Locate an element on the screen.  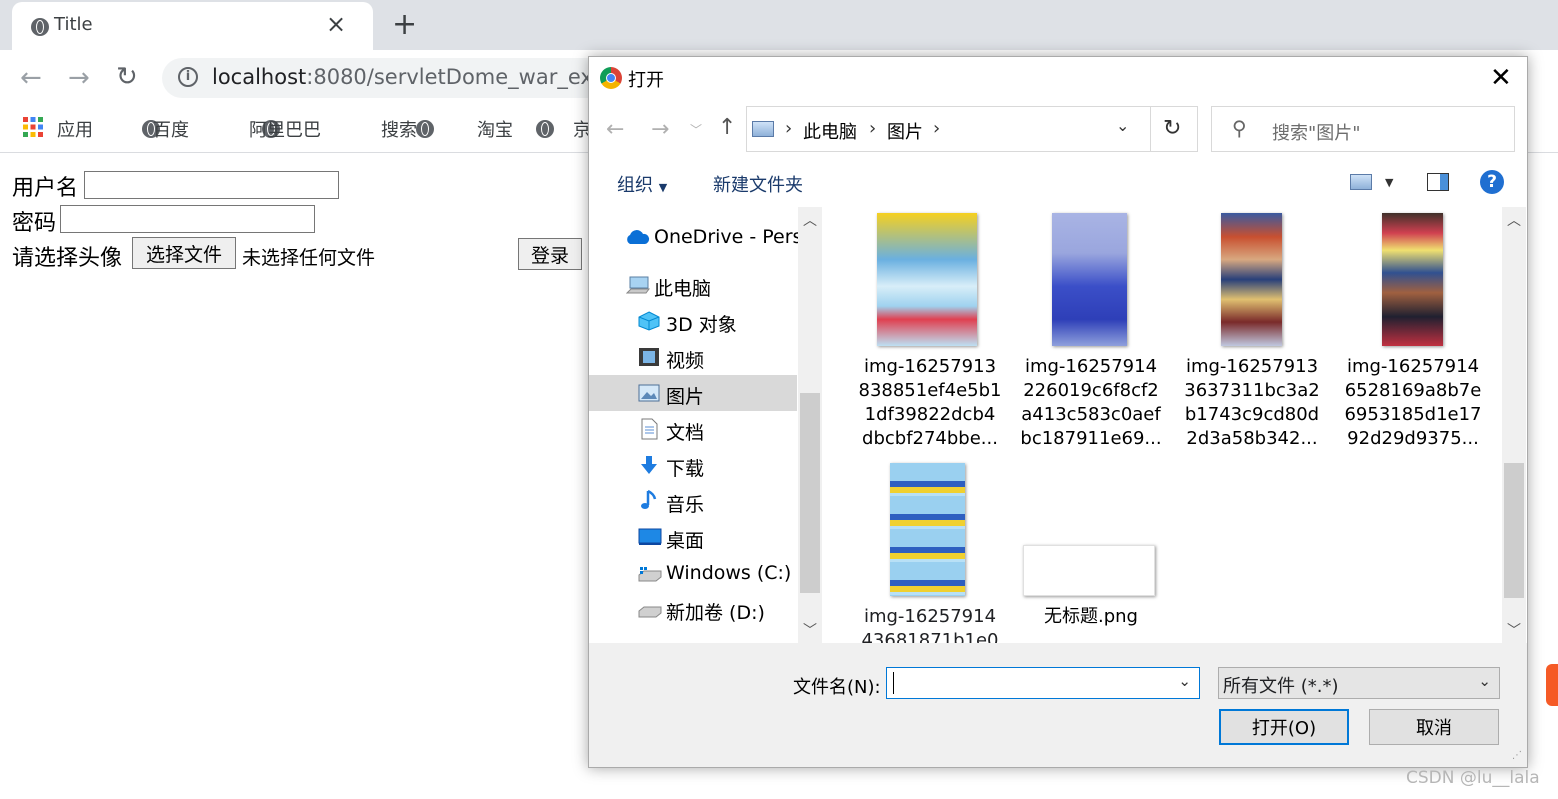
organize-button: 组织 ▼ is located at coordinates (642, 184).